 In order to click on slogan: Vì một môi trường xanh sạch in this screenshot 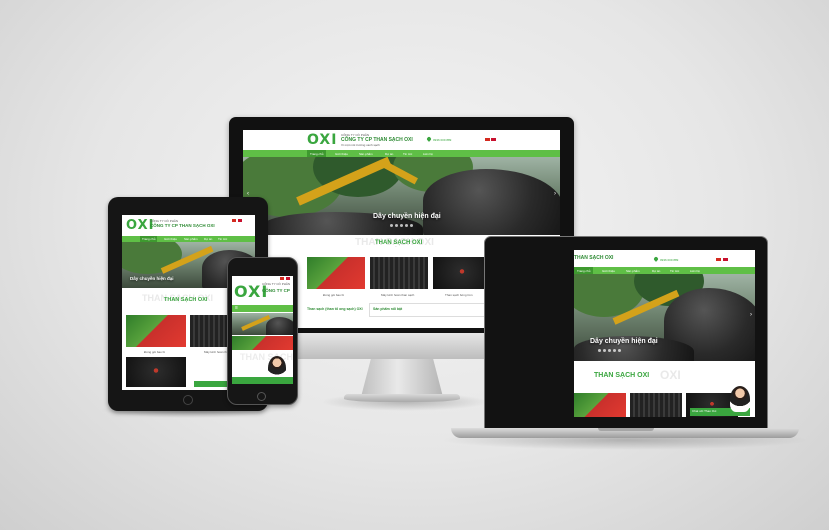, I will do `click(360, 145)`.